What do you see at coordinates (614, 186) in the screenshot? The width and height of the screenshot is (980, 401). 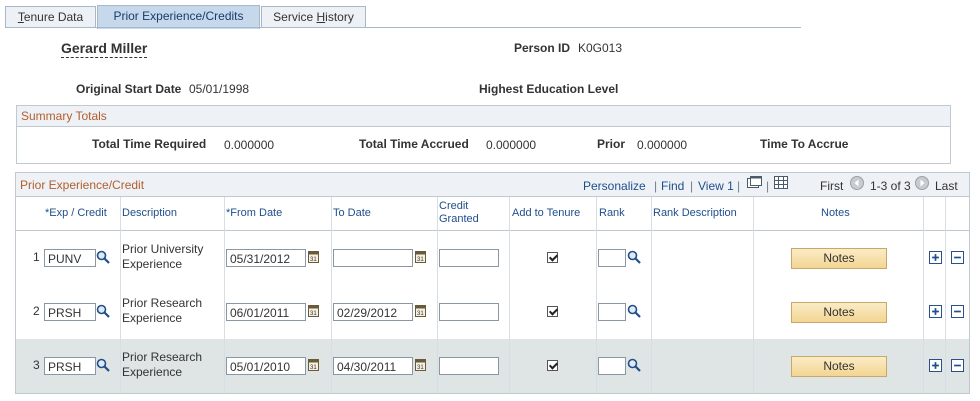 I see `personalize-link: Personalize` at bounding box center [614, 186].